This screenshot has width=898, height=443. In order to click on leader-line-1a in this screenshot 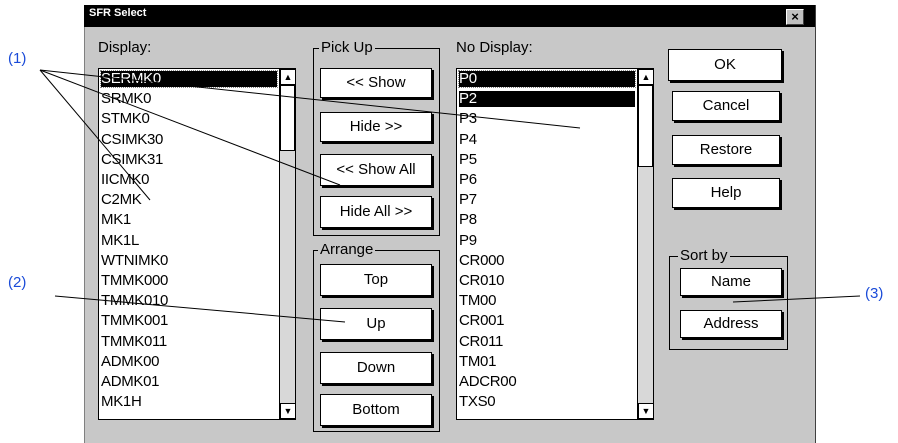, I will do `click(310, 99)`.